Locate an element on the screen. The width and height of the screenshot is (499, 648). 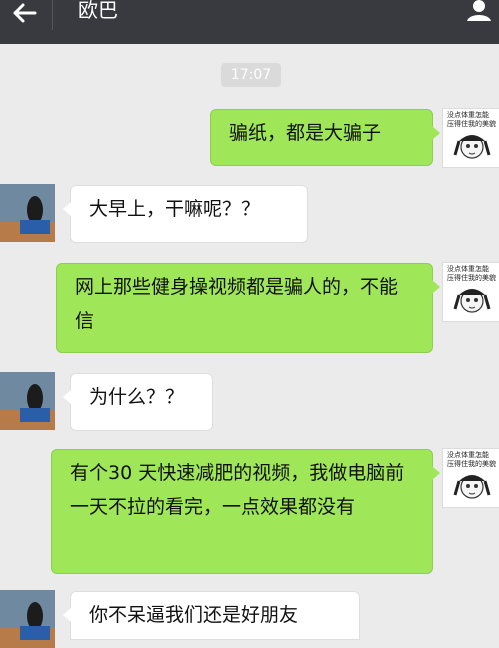
chat-title: 欧巴 is located at coordinates (98, 11).